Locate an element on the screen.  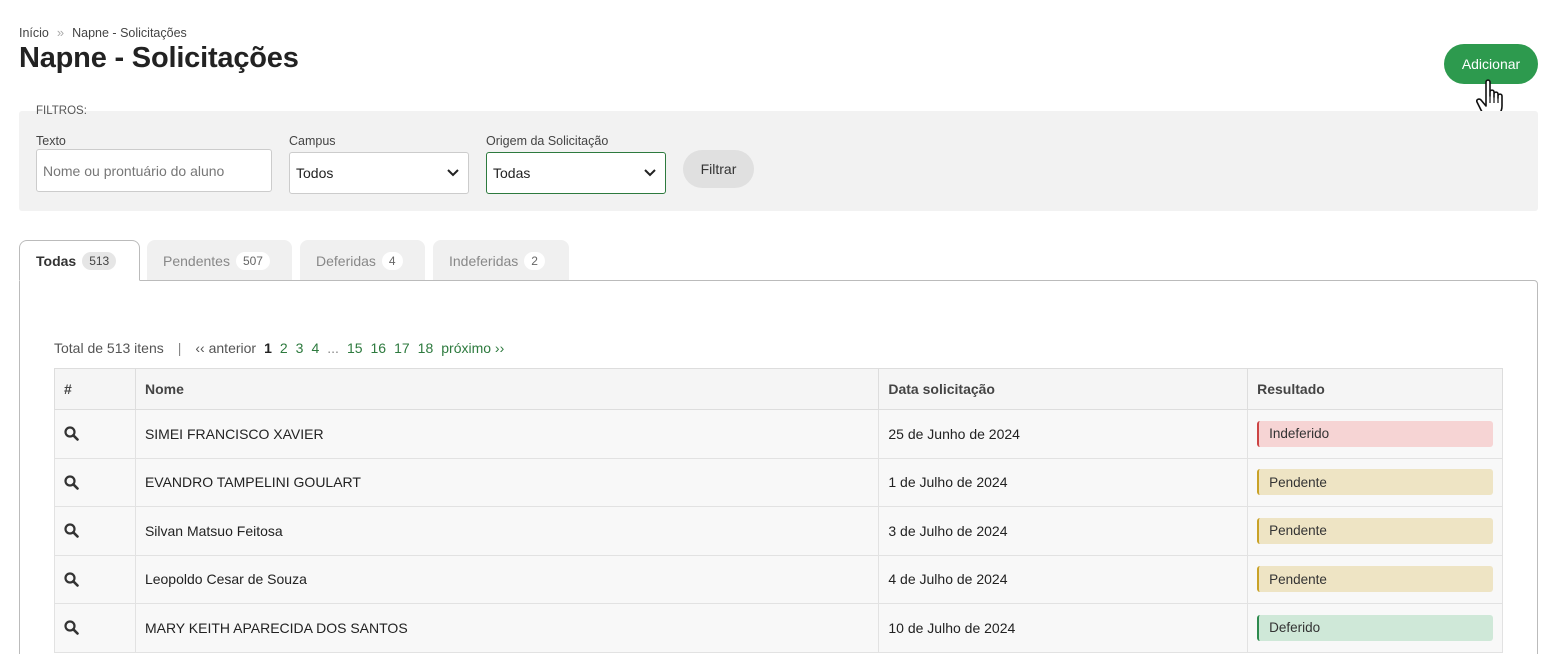
column-header-data: Data solicitação is located at coordinates (1063, 389).